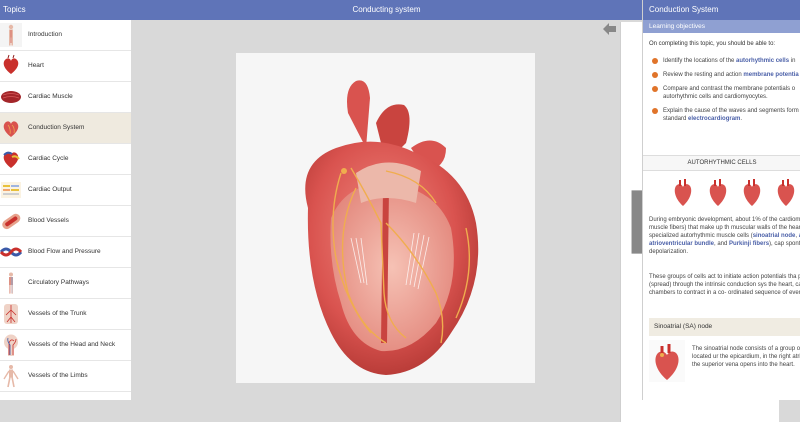  Describe the element at coordinates (11, 221) in the screenshot. I see `vessel-icon` at that location.